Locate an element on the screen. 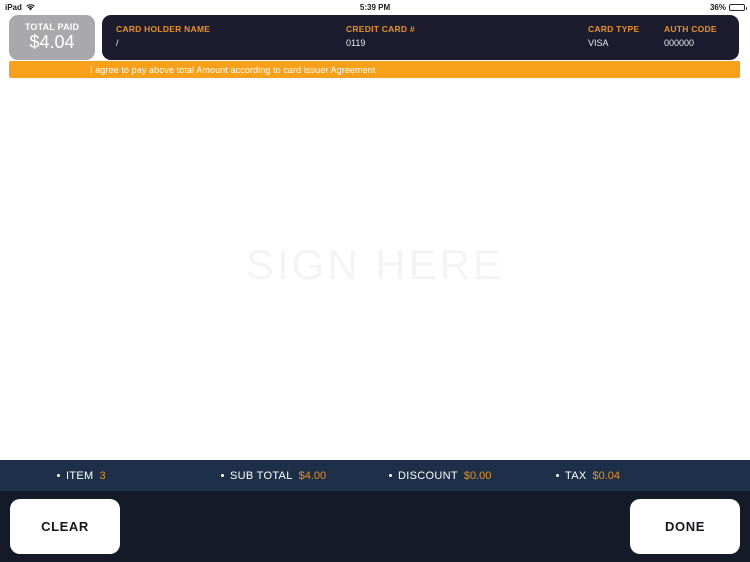 This screenshot has height=562, width=750. auth-code-value: 000000 is located at coordinates (679, 43).